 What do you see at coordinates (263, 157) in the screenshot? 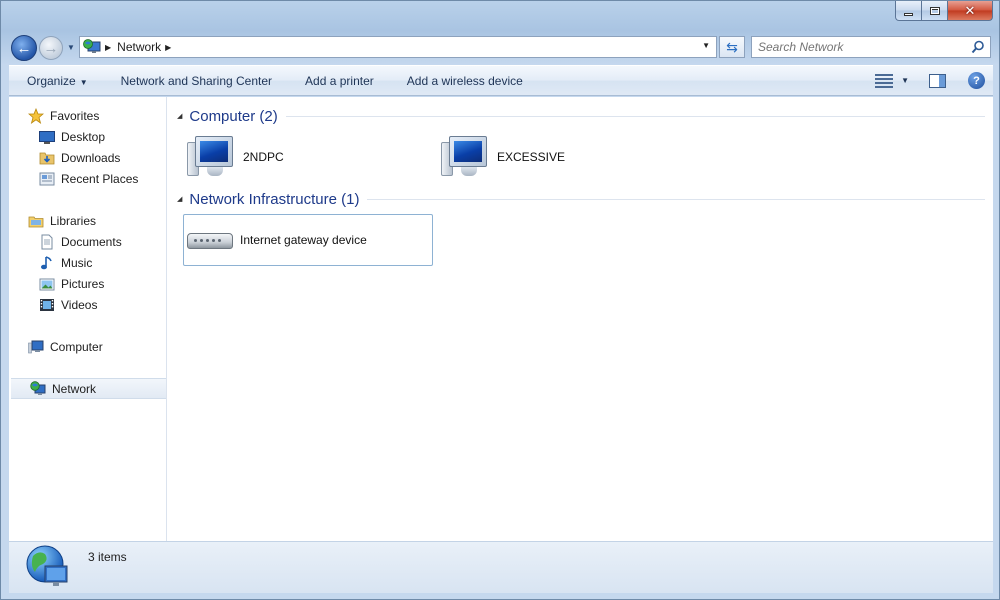
I see `item-name: 2NDPC` at bounding box center [263, 157].